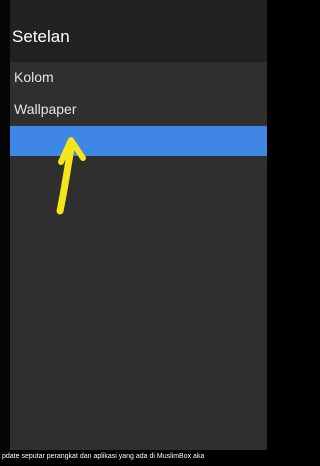 This screenshot has width=320, height=466. I want to click on menu-item-kolom: Kolom, so click(138, 77).